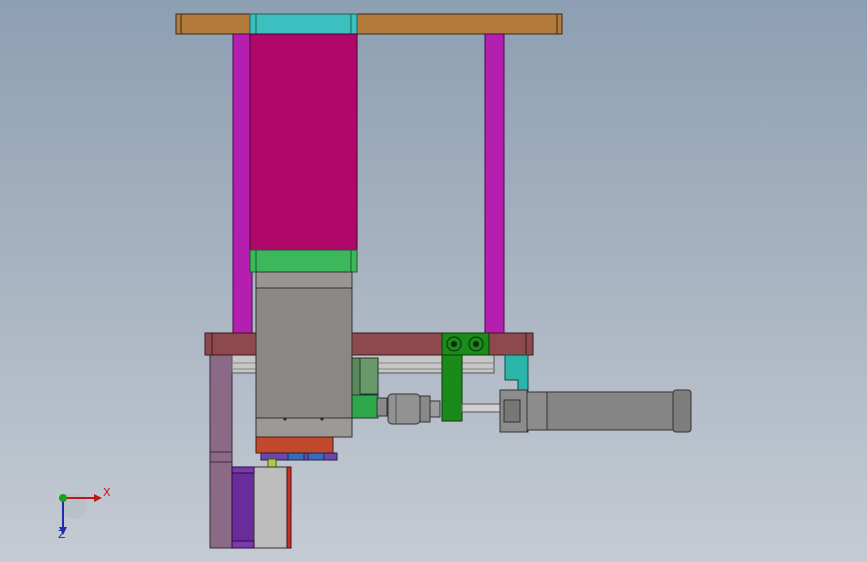 This screenshot has width=867, height=562. I want to click on guide-block, so click(294, 445).